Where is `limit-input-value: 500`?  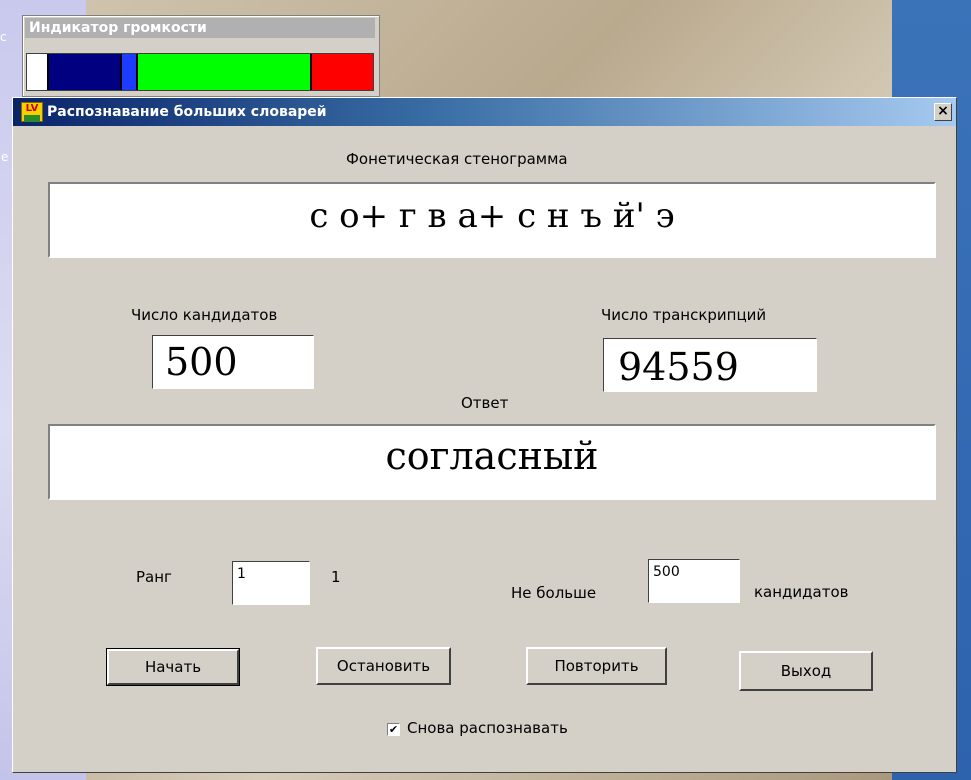 limit-input-value: 500 is located at coordinates (666, 572).